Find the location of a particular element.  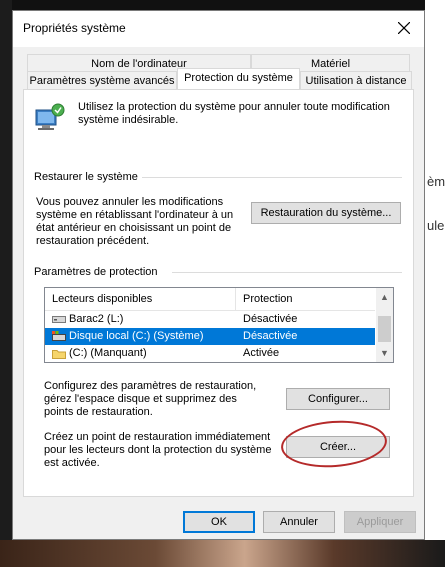

close-button is located at coordinates (404, 28).